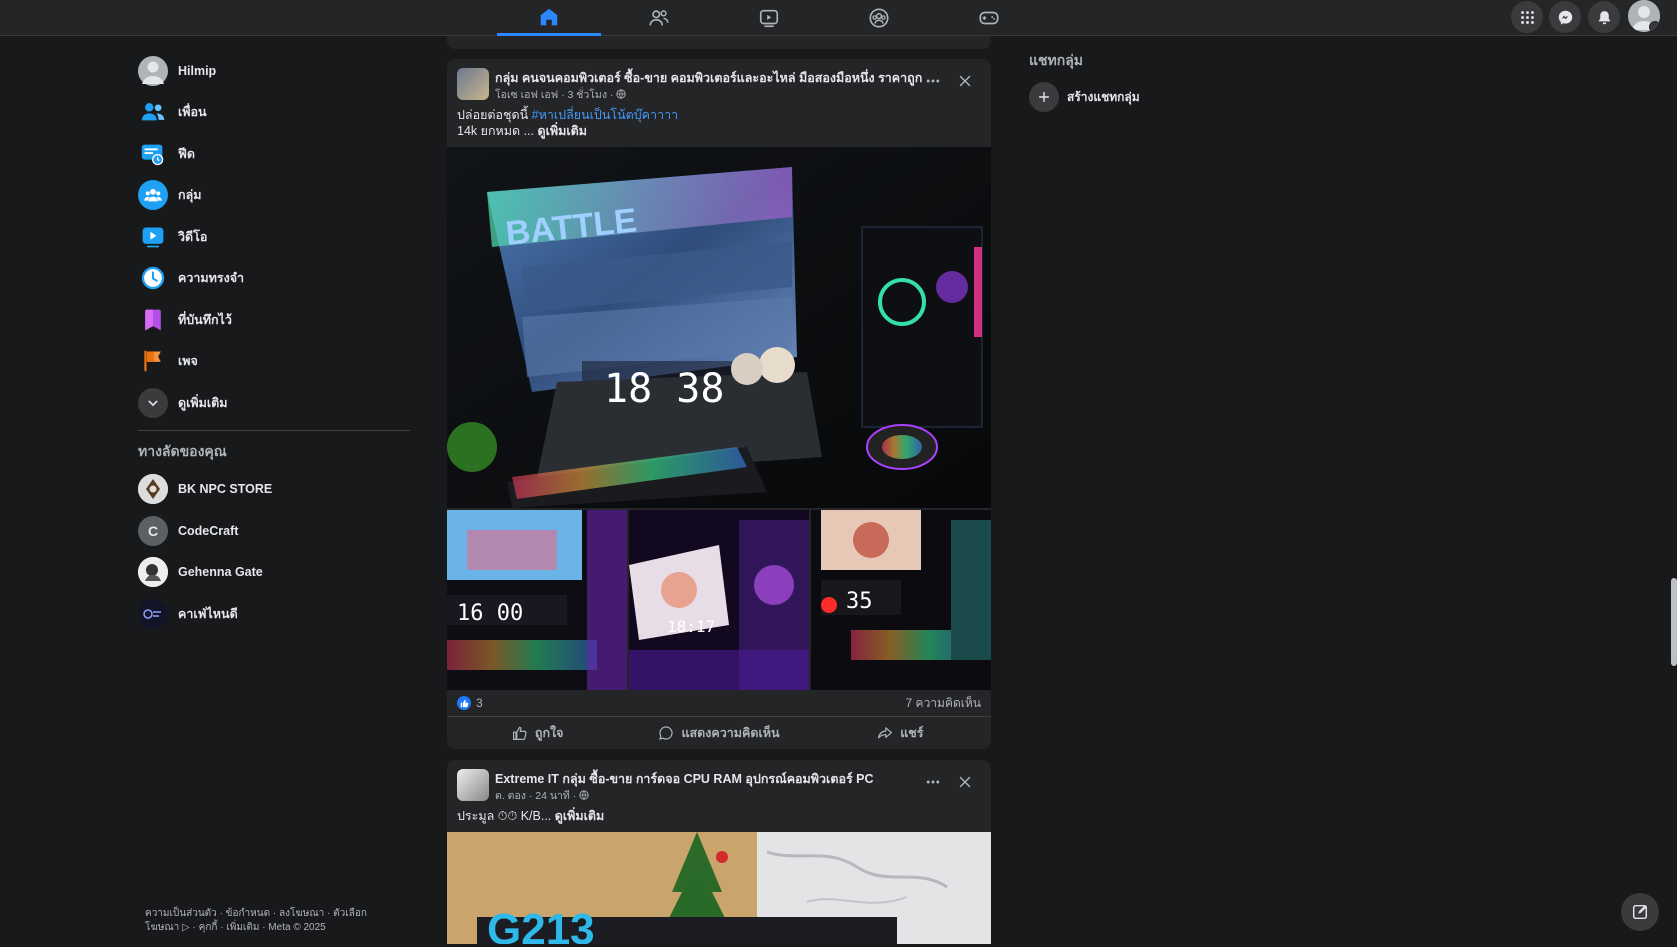 The height and width of the screenshot is (947, 1677). What do you see at coordinates (537, 733) in the screenshot?
I see `like-button: ถูกใจ` at bounding box center [537, 733].